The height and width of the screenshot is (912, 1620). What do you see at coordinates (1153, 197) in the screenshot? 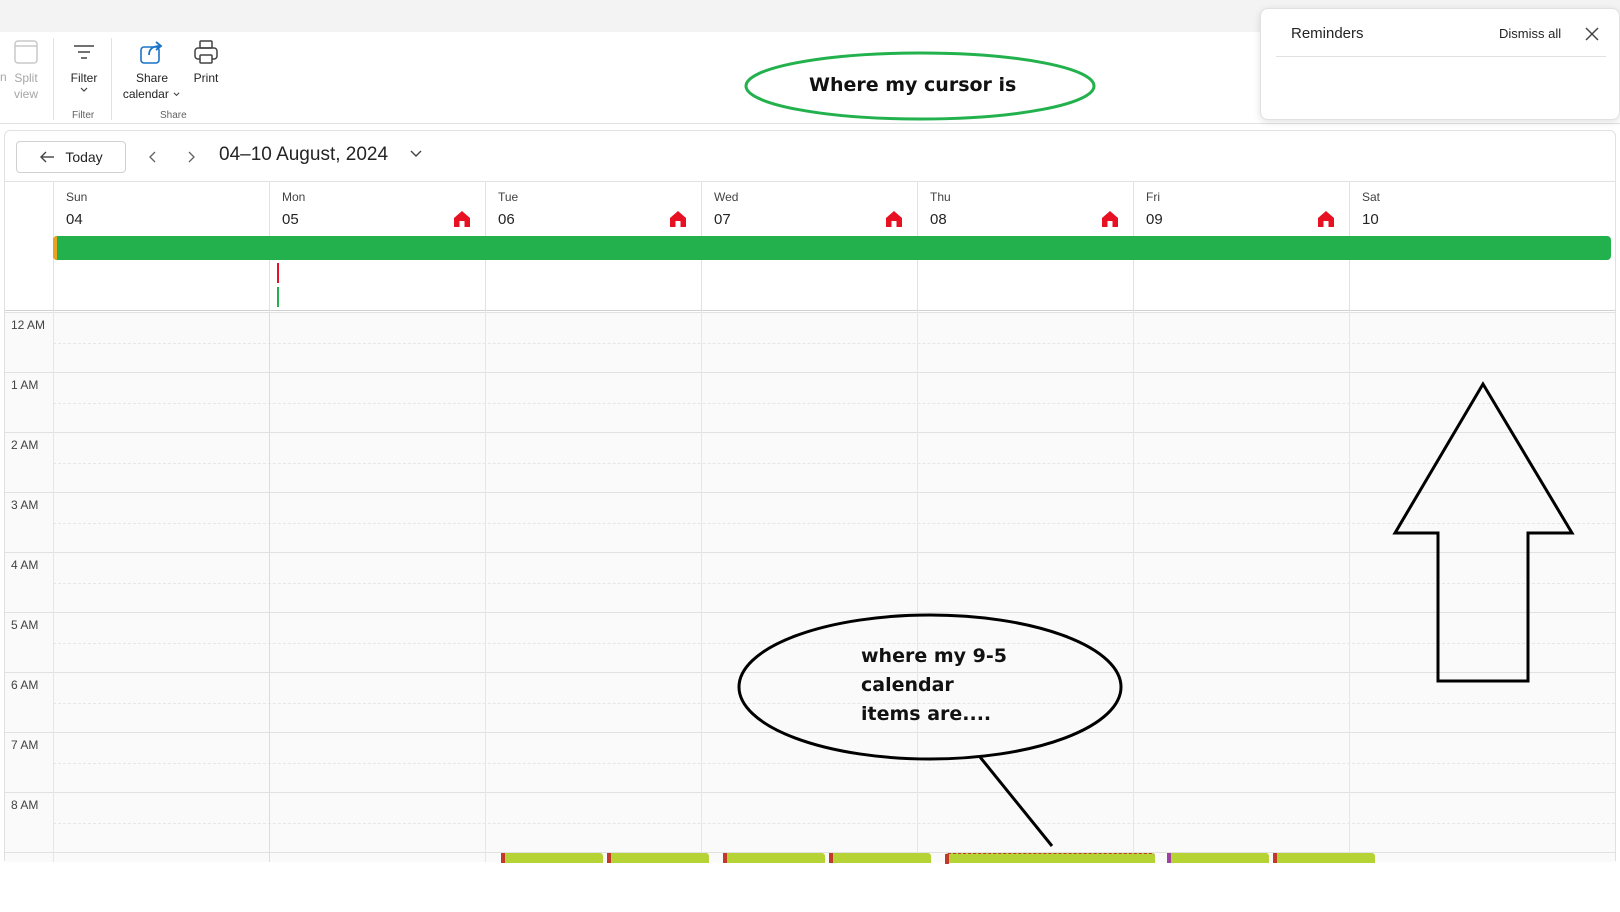
I see `day-name: Fri` at bounding box center [1153, 197].